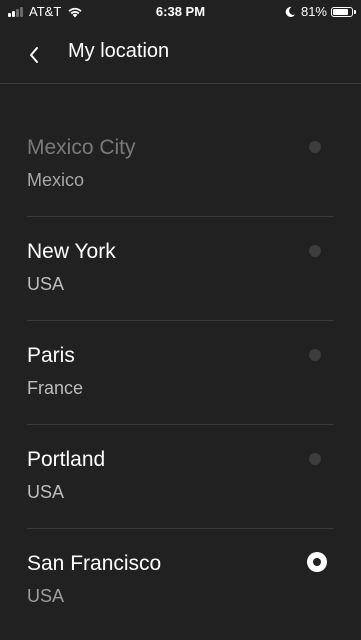 Image resolution: width=361 pixels, height=640 pixels. I want to click on battery-percent: 81%, so click(313, 11).